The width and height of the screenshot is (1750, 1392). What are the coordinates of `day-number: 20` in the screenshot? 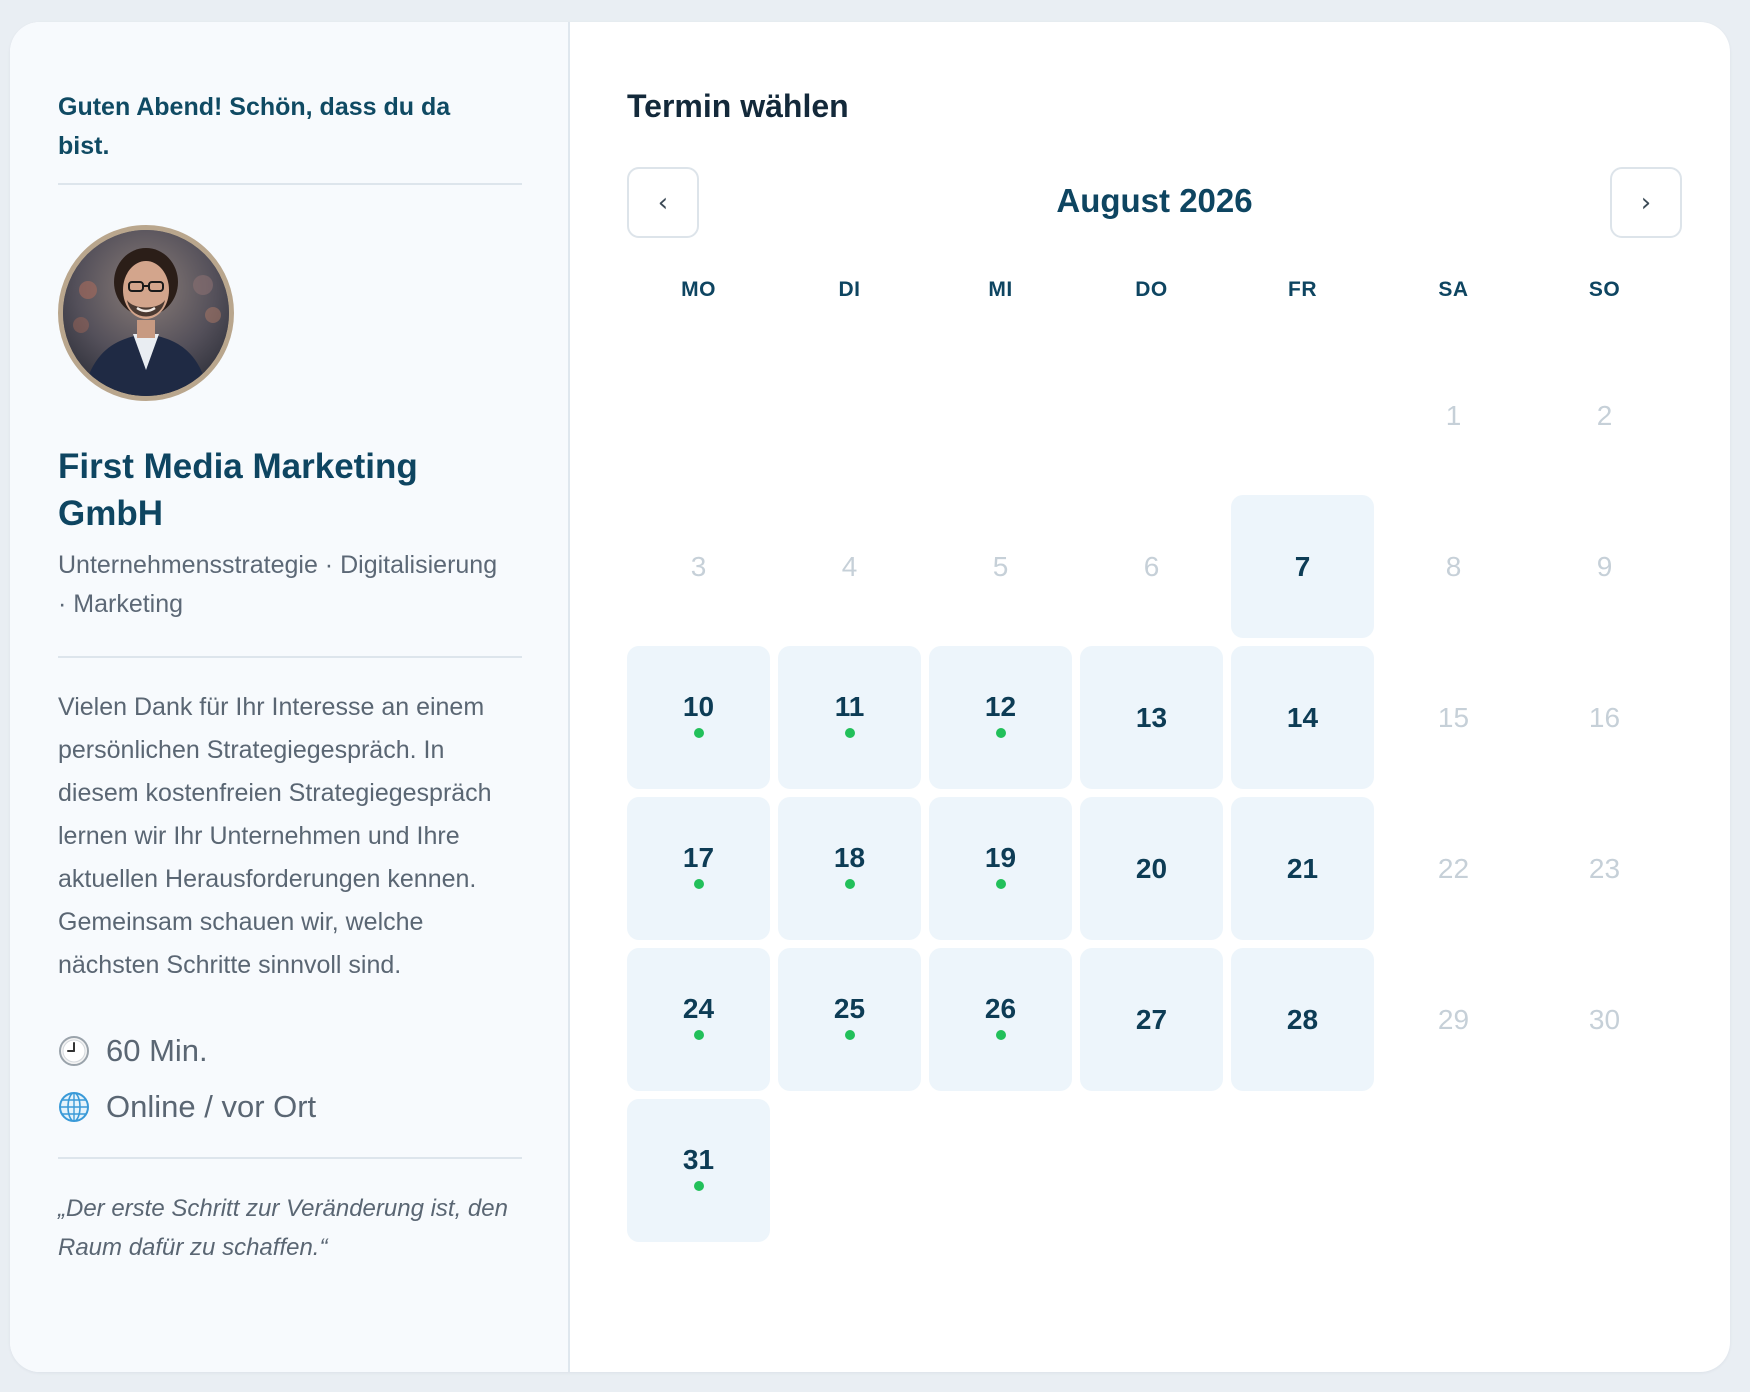 It's located at (1151, 868).